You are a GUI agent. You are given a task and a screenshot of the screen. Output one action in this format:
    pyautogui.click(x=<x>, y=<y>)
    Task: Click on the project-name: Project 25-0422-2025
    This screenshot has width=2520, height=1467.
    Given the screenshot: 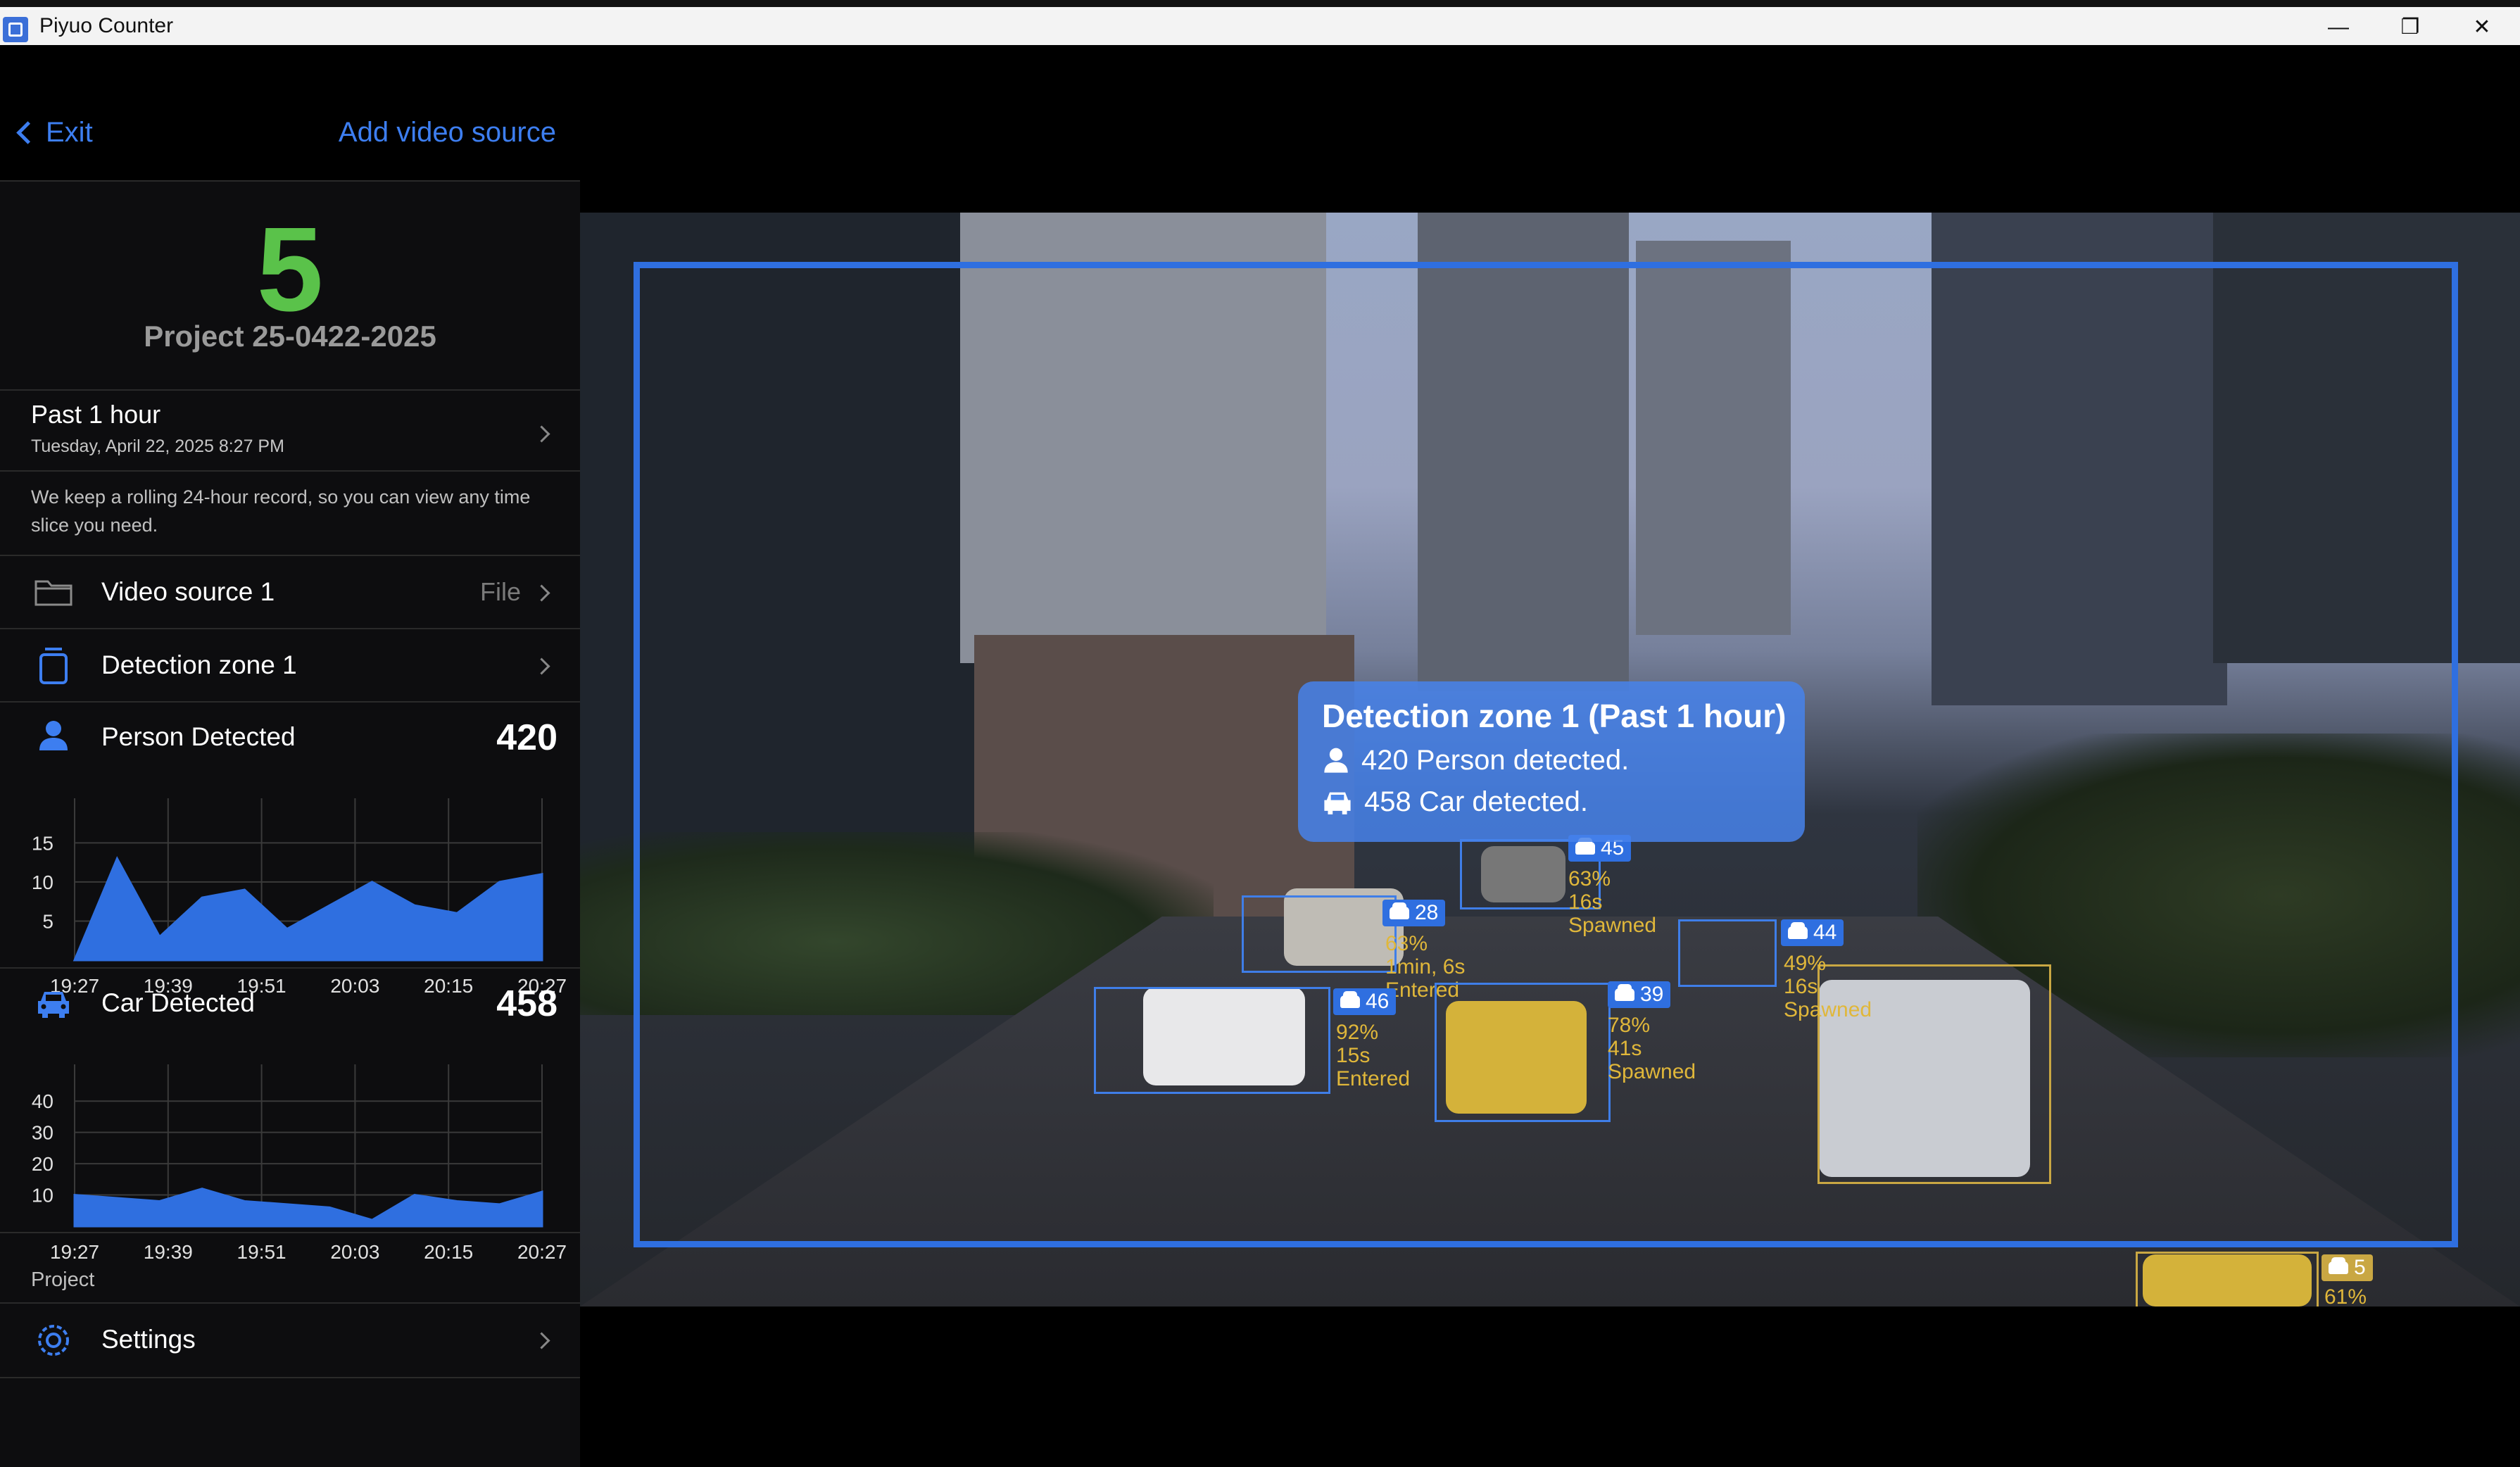 What is the action you would take?
    pyautogui.click(x=290, y=336)
    